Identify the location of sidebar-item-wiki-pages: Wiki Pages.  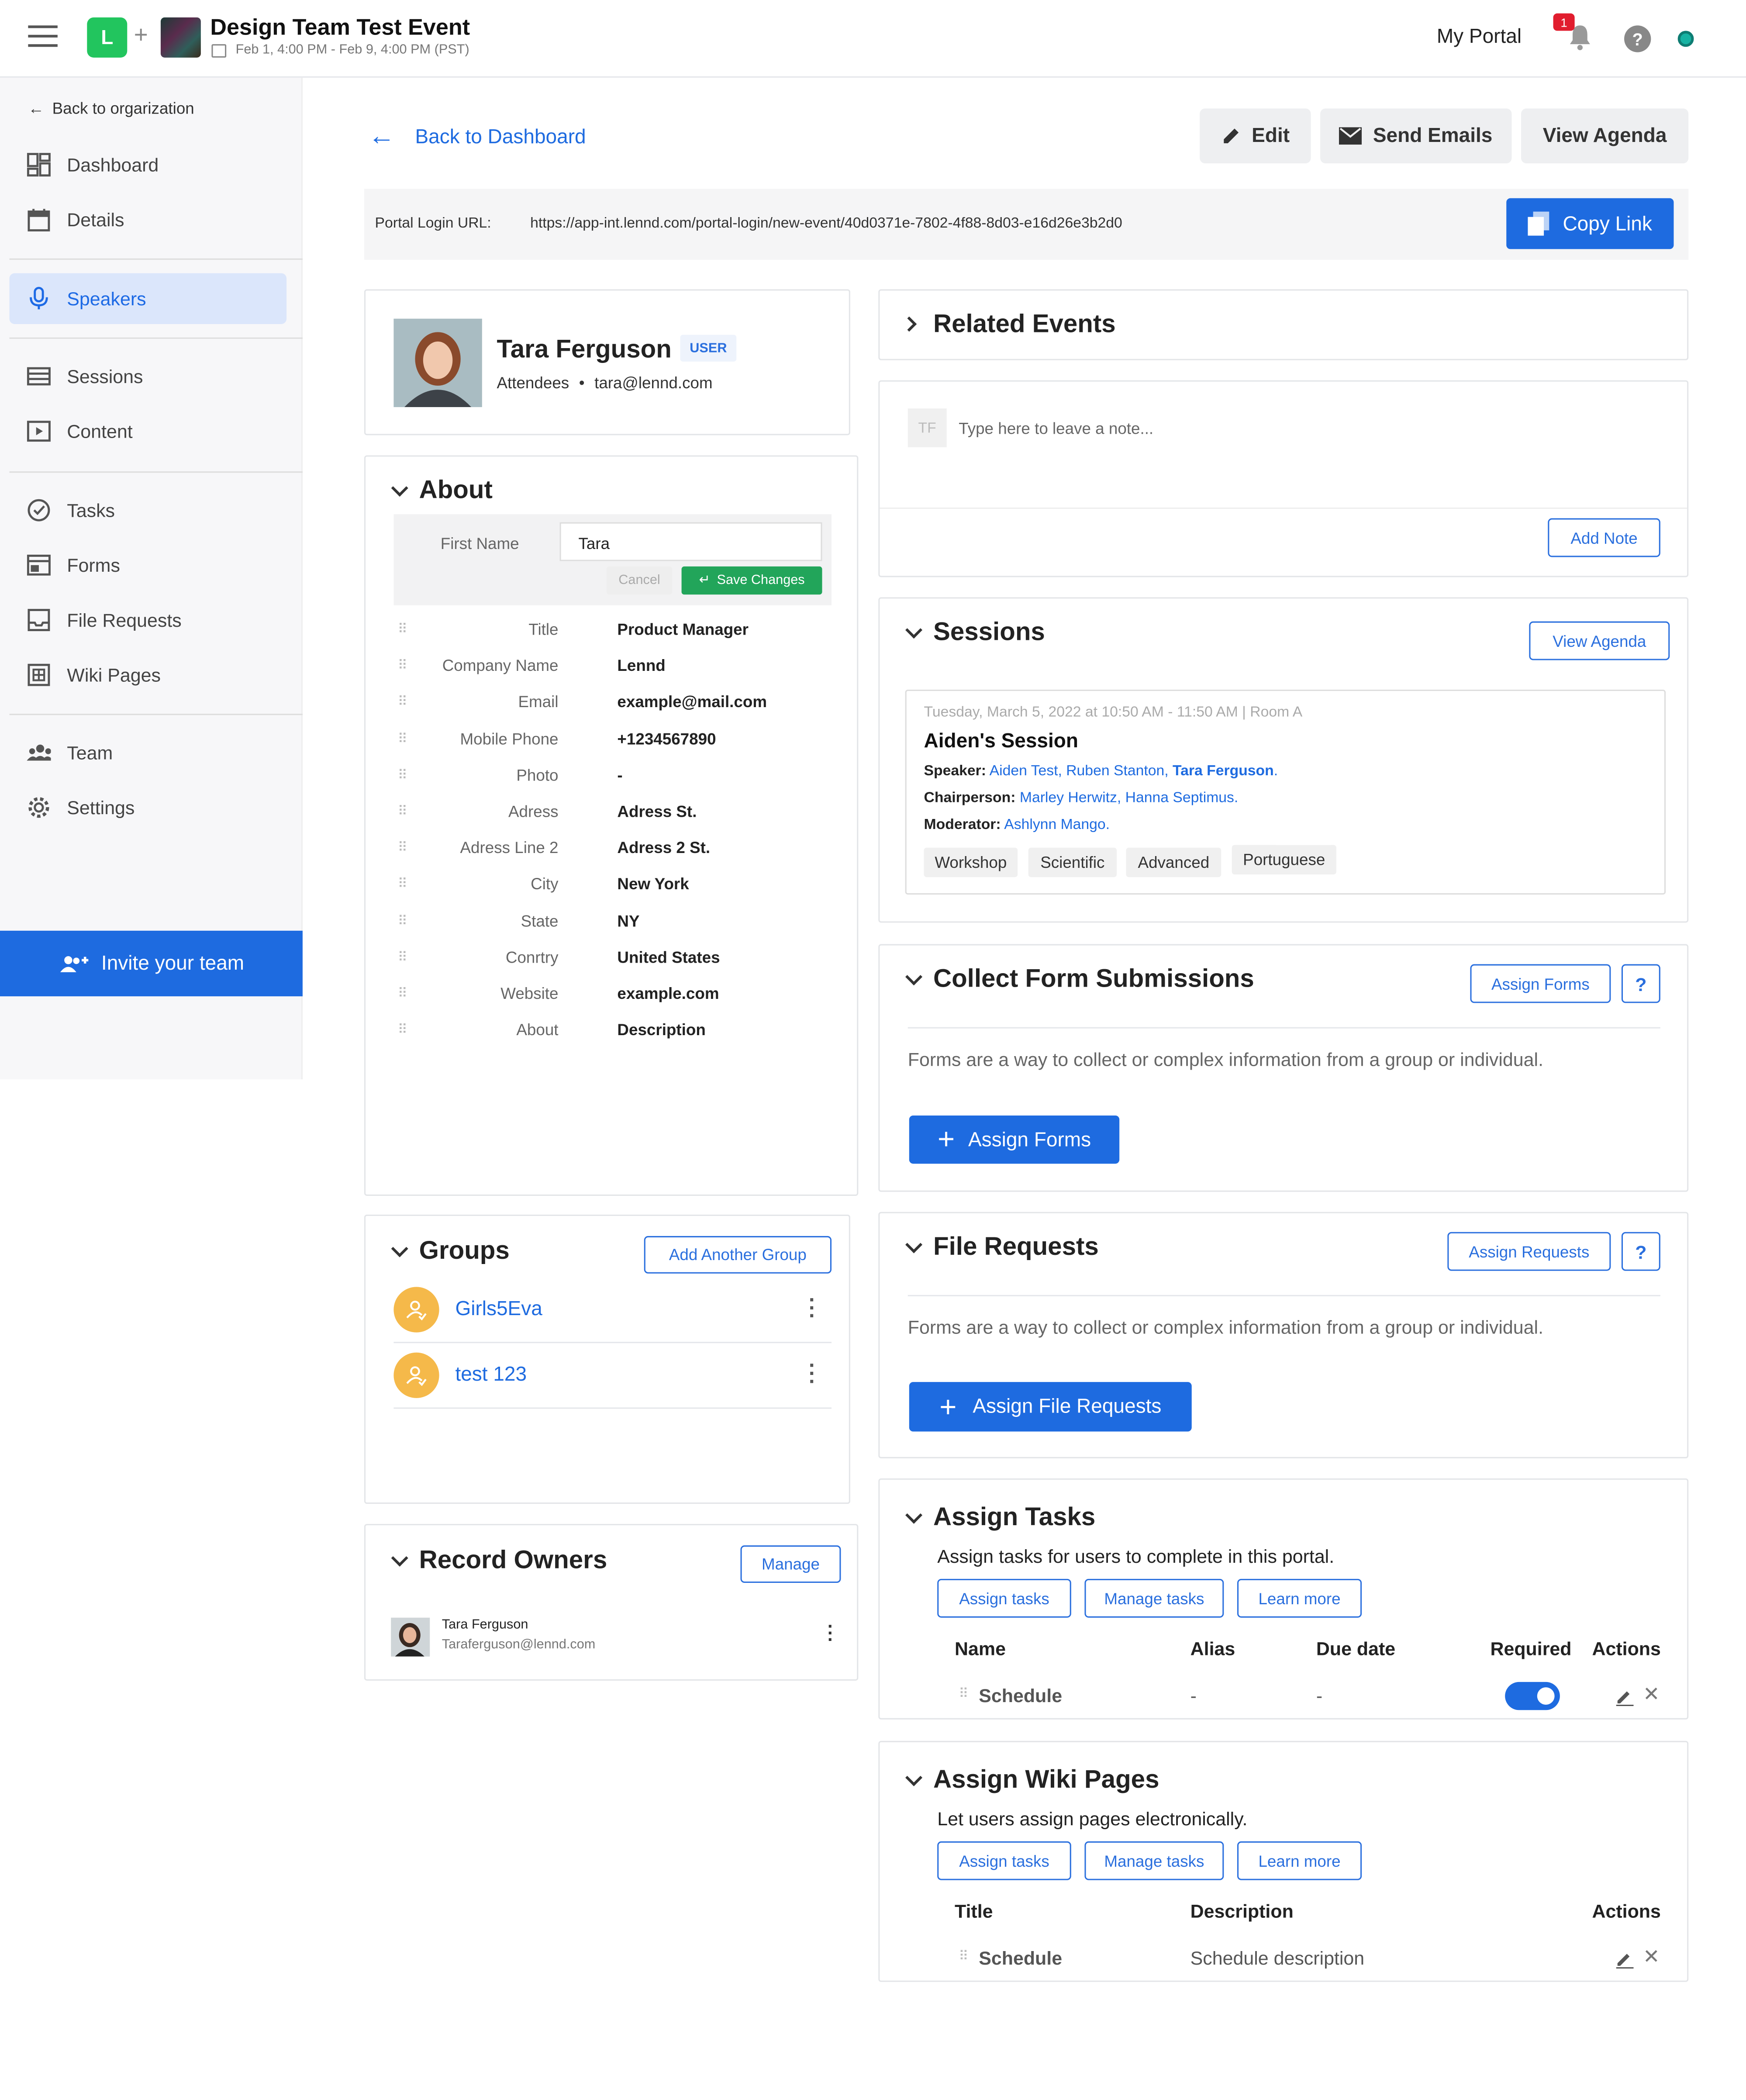
(147, 675).